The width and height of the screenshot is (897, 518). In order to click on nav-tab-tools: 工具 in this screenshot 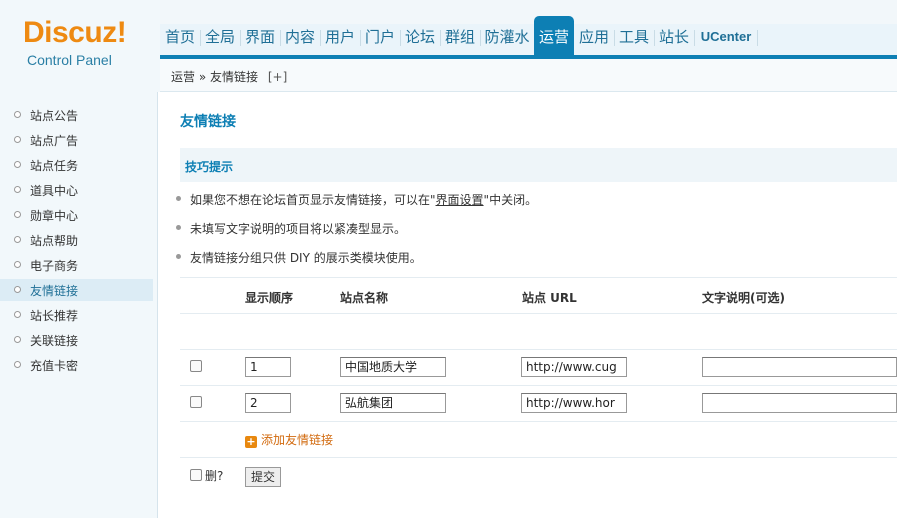, I will do `click(634, 36)`.